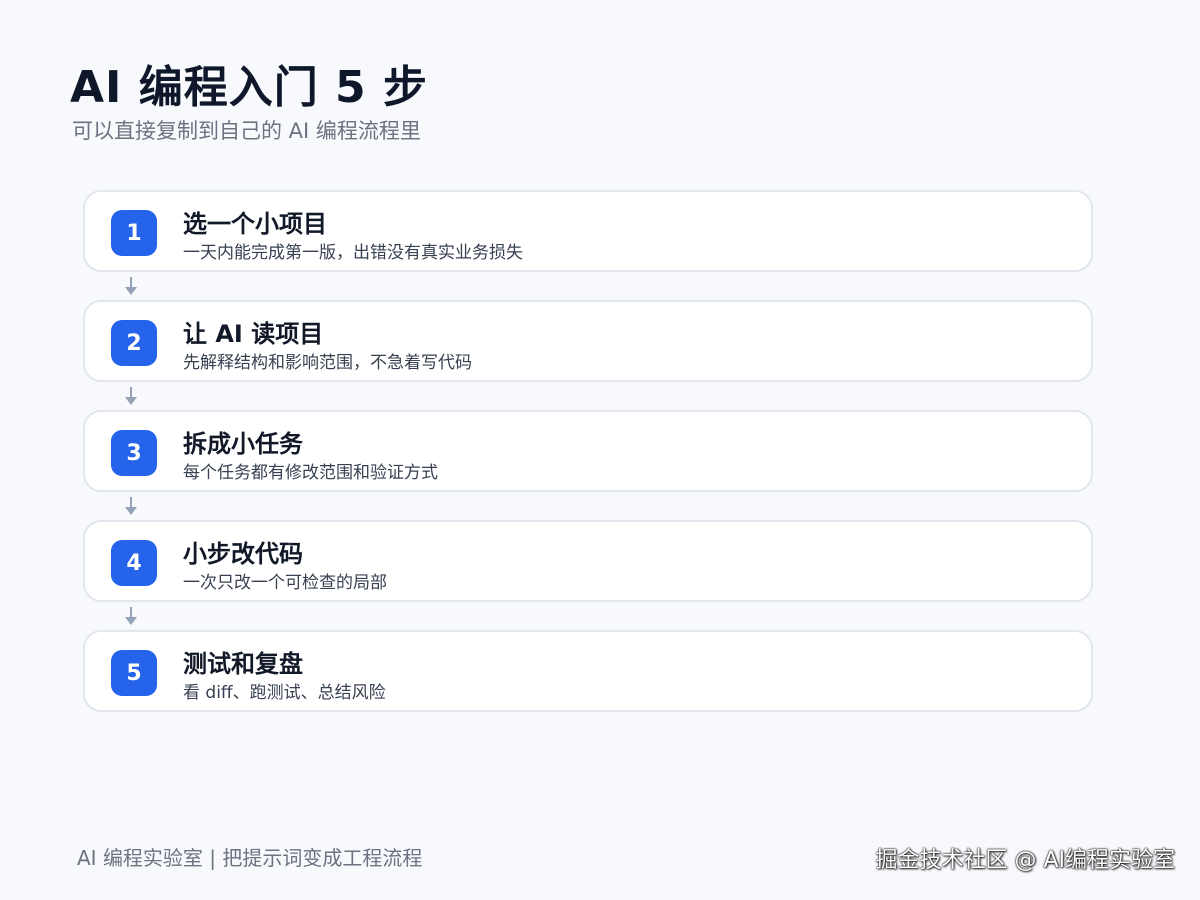  What do you see at coordinates (134, 673) in the screenshot?
I see `step-number-badge: 5` at bounding box center [134, 673].